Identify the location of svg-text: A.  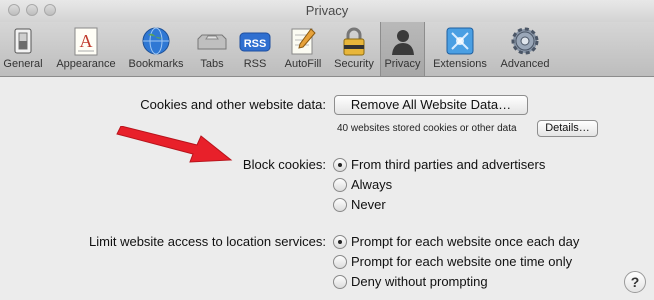
(86, 41).